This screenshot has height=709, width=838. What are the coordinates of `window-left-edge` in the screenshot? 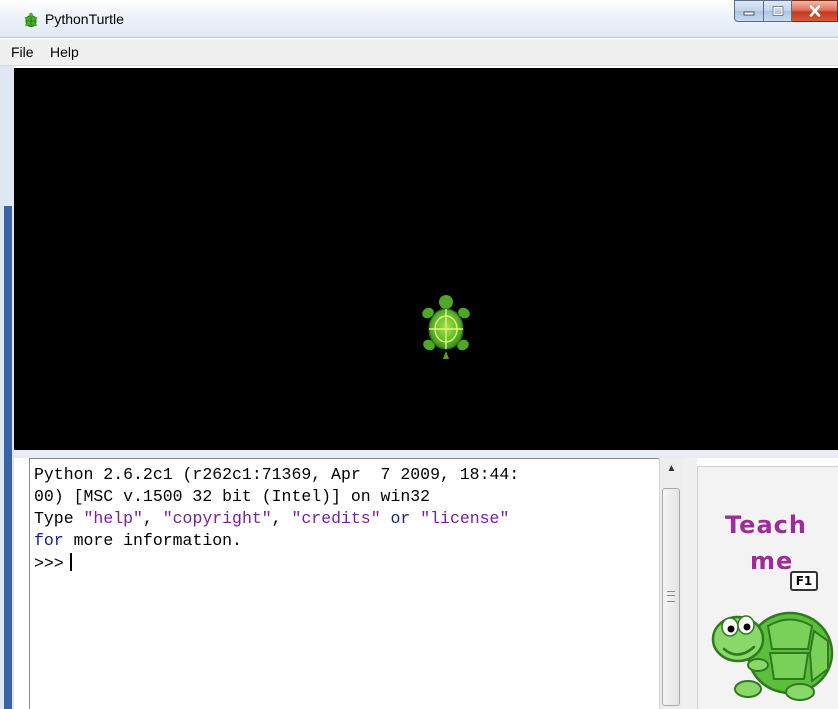 It's located at (7, 387).